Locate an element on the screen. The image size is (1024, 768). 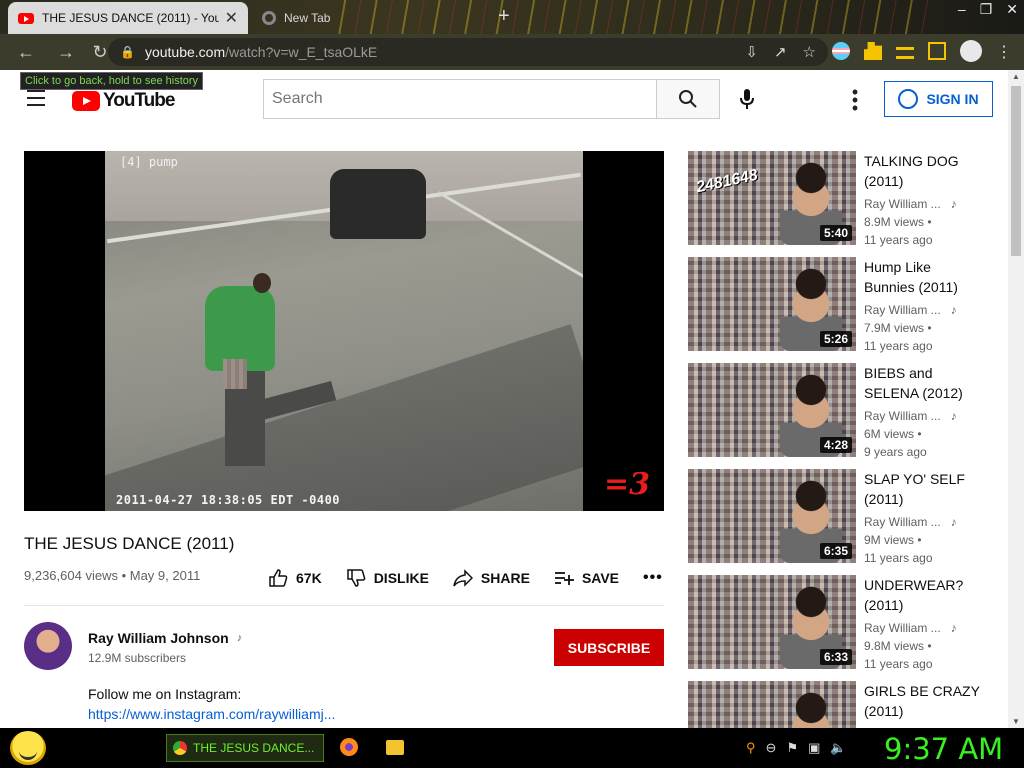
channel-avatar is located at coordinates (48, 646).